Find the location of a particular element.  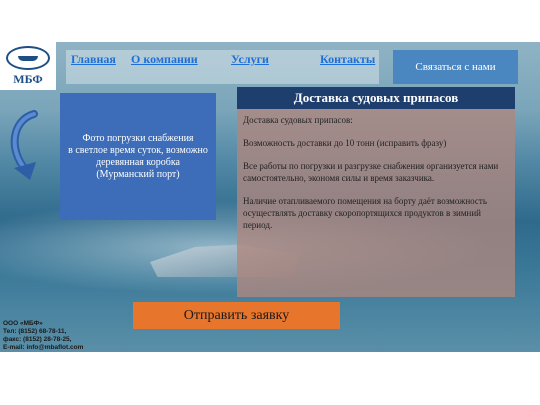

send-request-button: Отправить заявку is located at coordinates (236, 315).